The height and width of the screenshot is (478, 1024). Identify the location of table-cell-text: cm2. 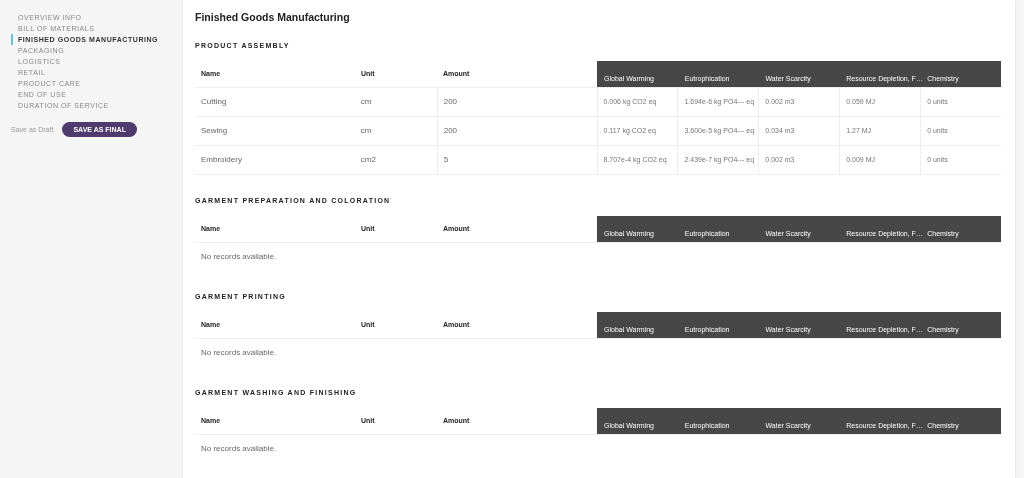
(368, 160).